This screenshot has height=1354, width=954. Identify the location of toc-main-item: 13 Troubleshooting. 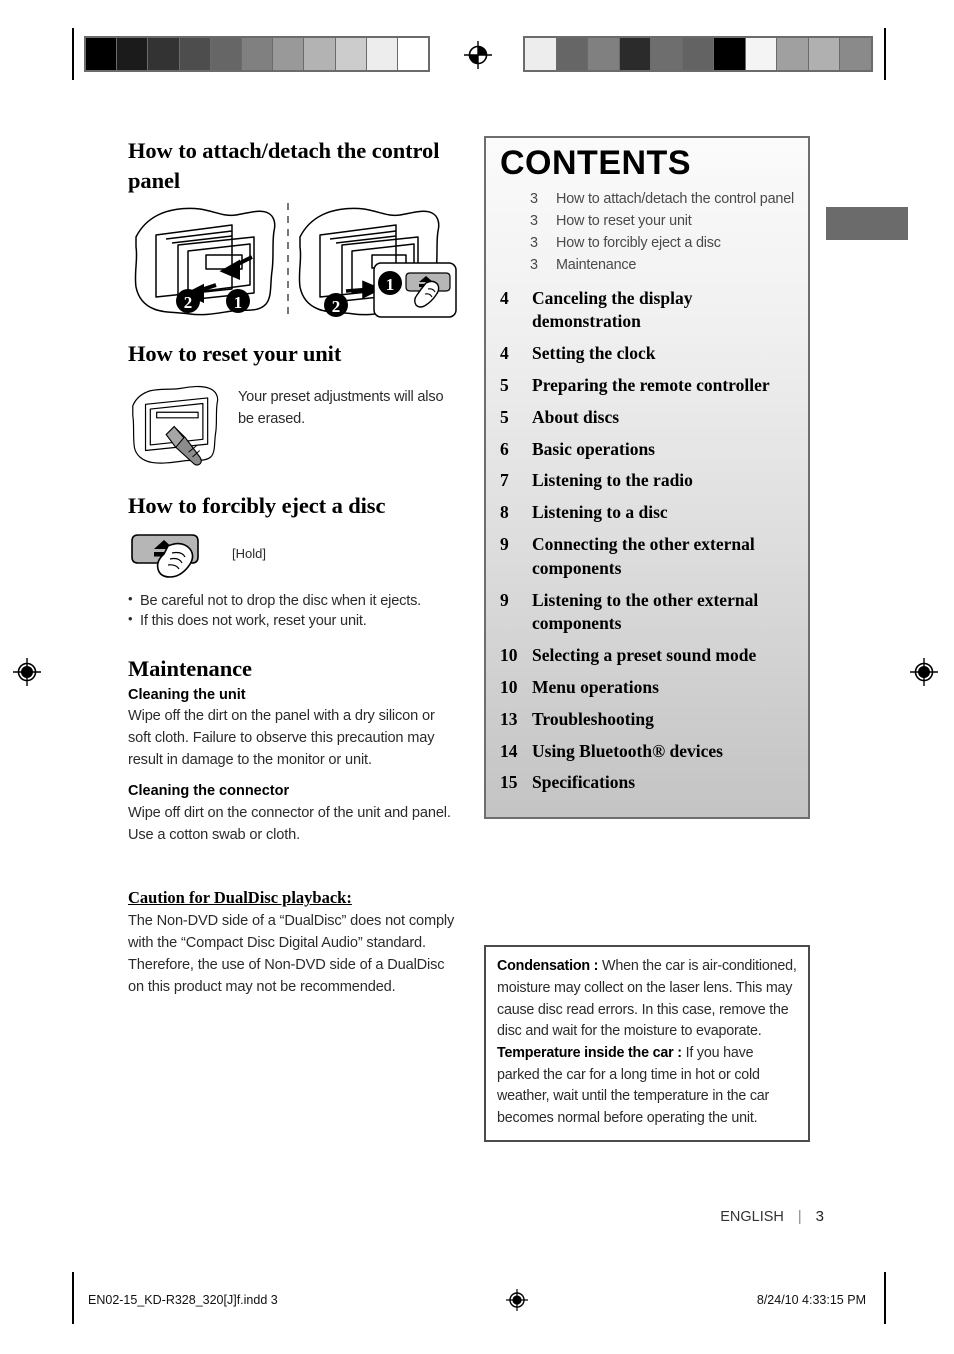
(647, 720).